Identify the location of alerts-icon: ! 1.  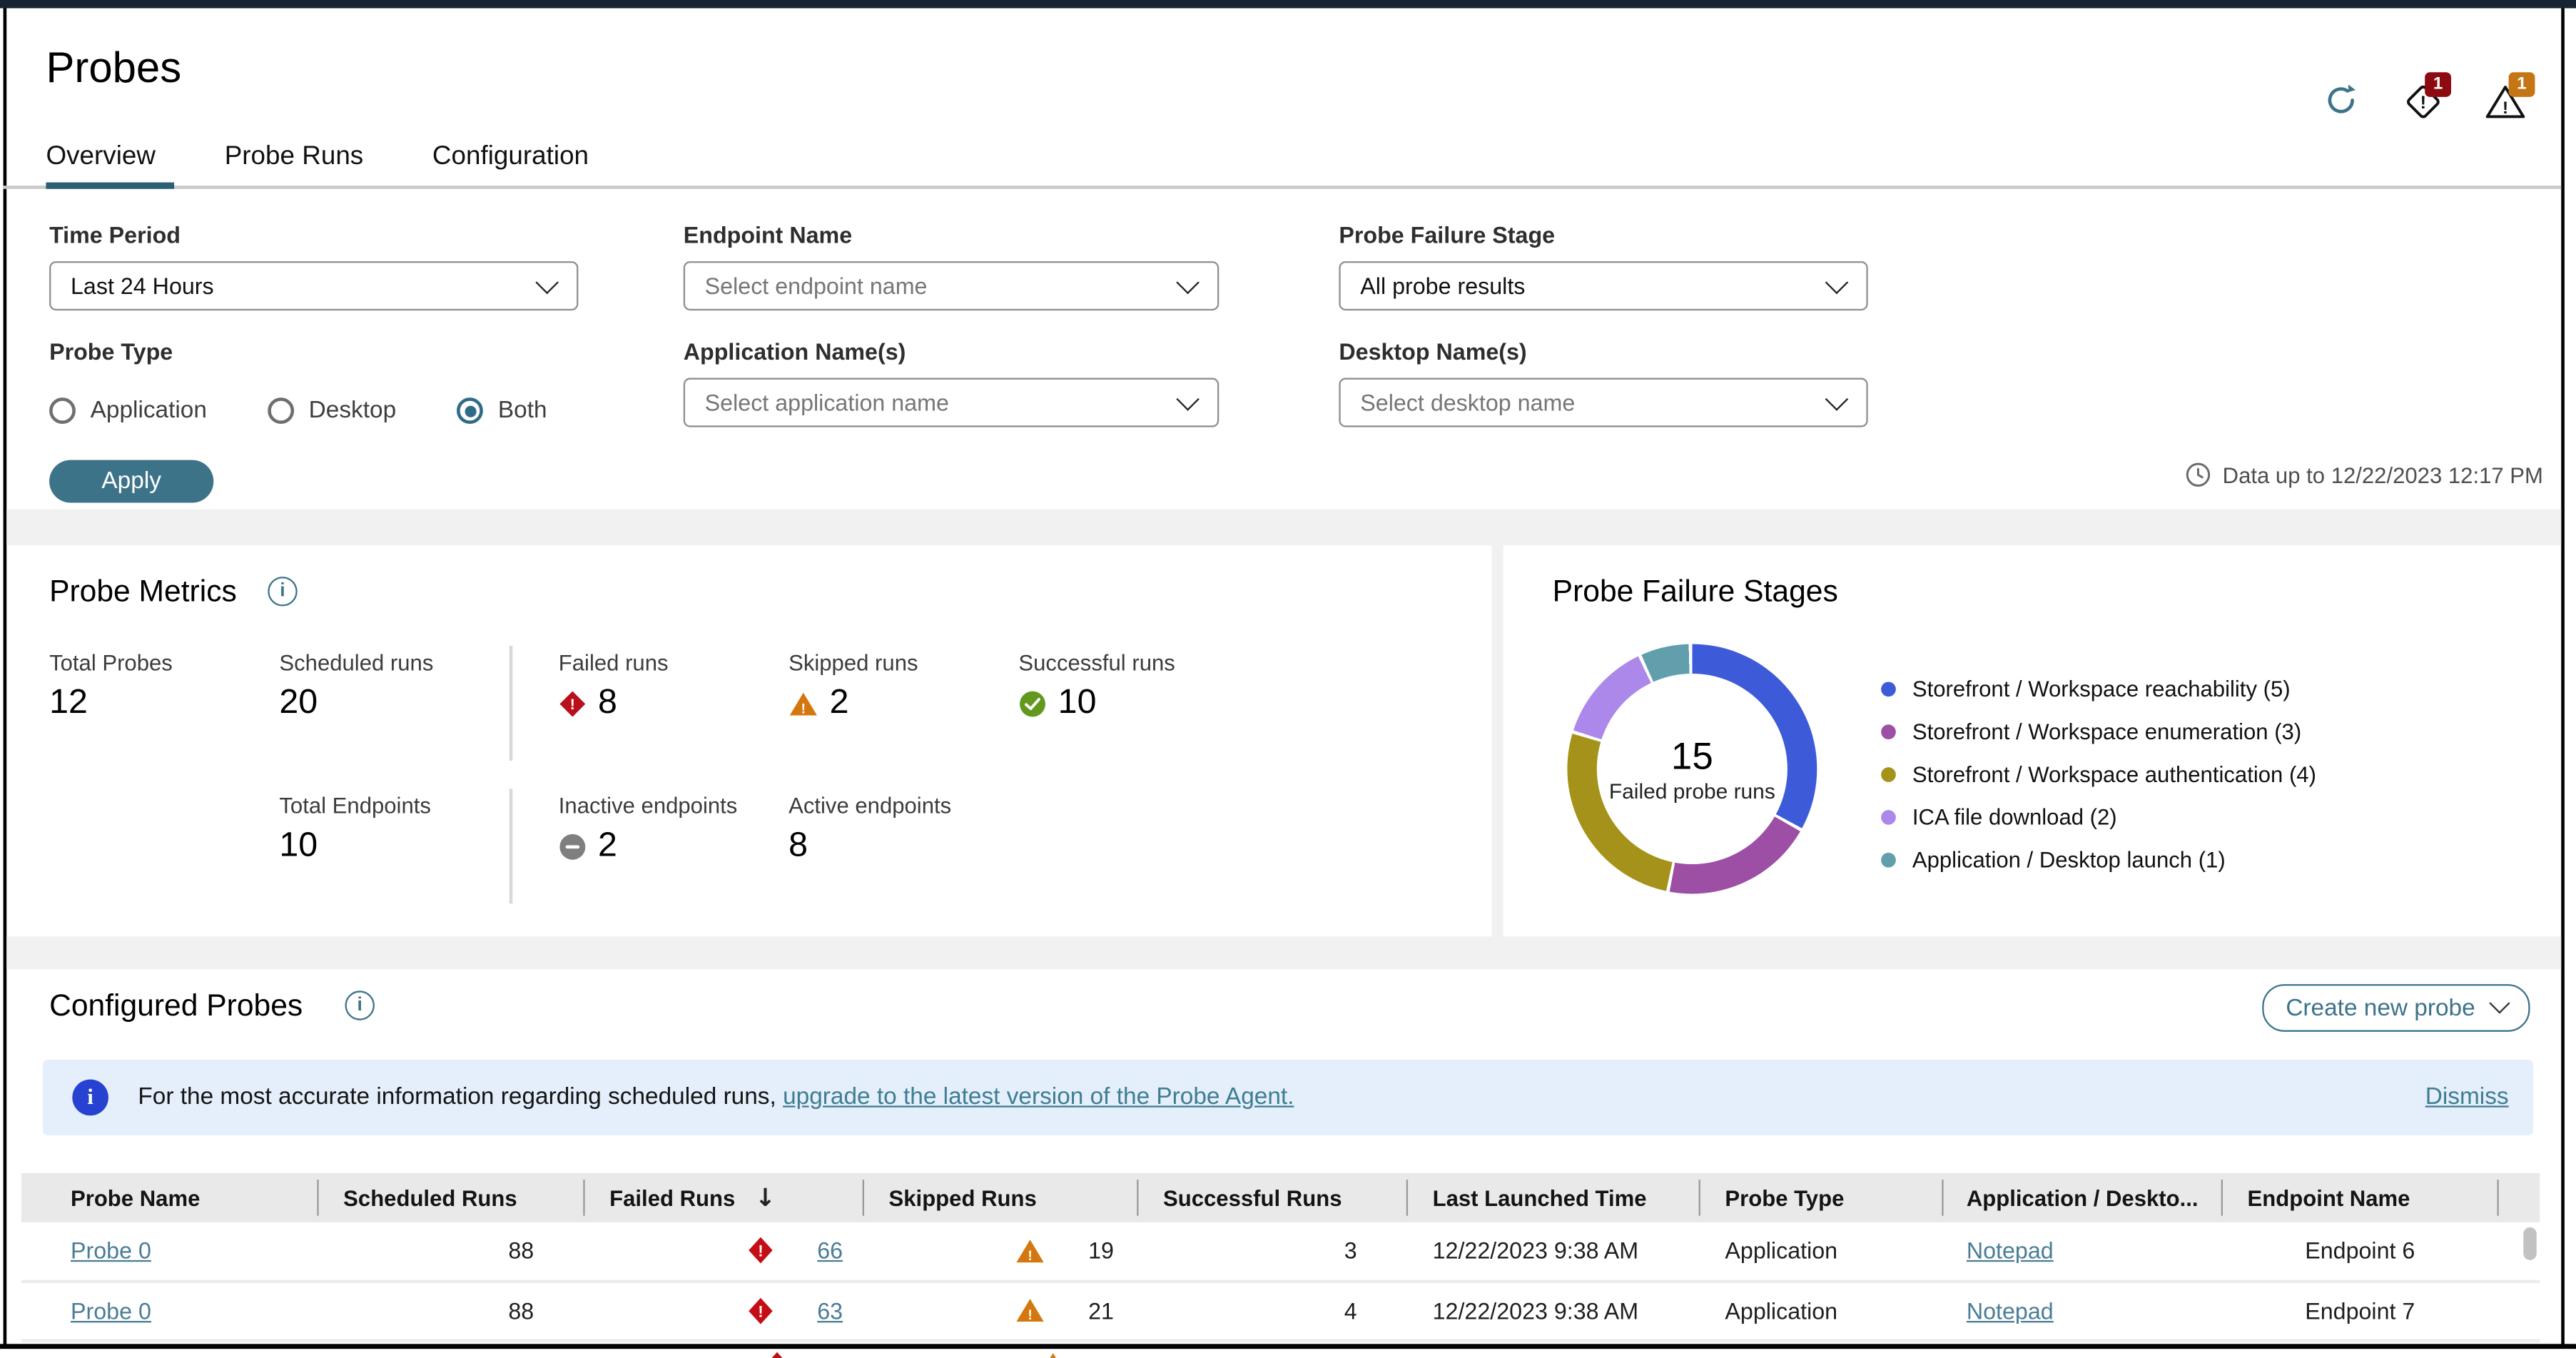
(2427, 96).